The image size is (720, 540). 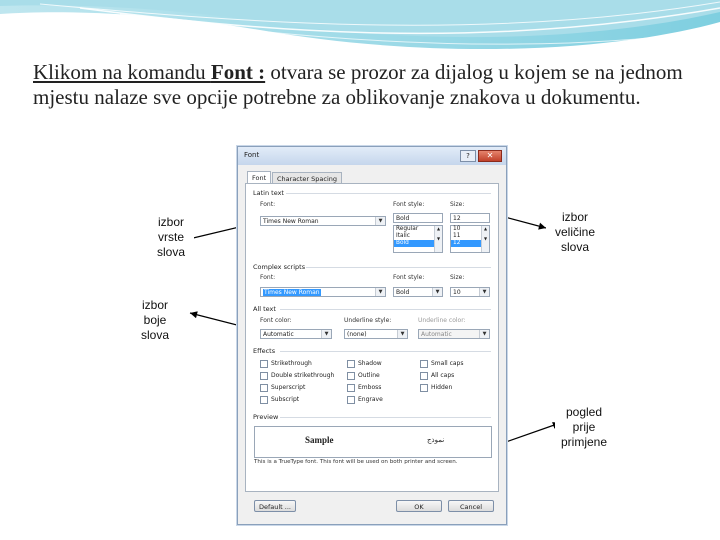 I want to click on underline-style-label: Underline style:, so click(x=368, y=320).